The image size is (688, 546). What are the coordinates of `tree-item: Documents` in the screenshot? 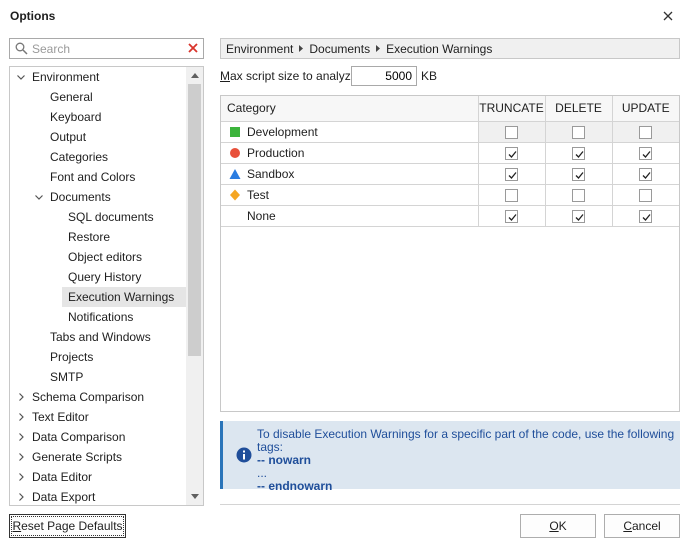 It's located at (98, 197).